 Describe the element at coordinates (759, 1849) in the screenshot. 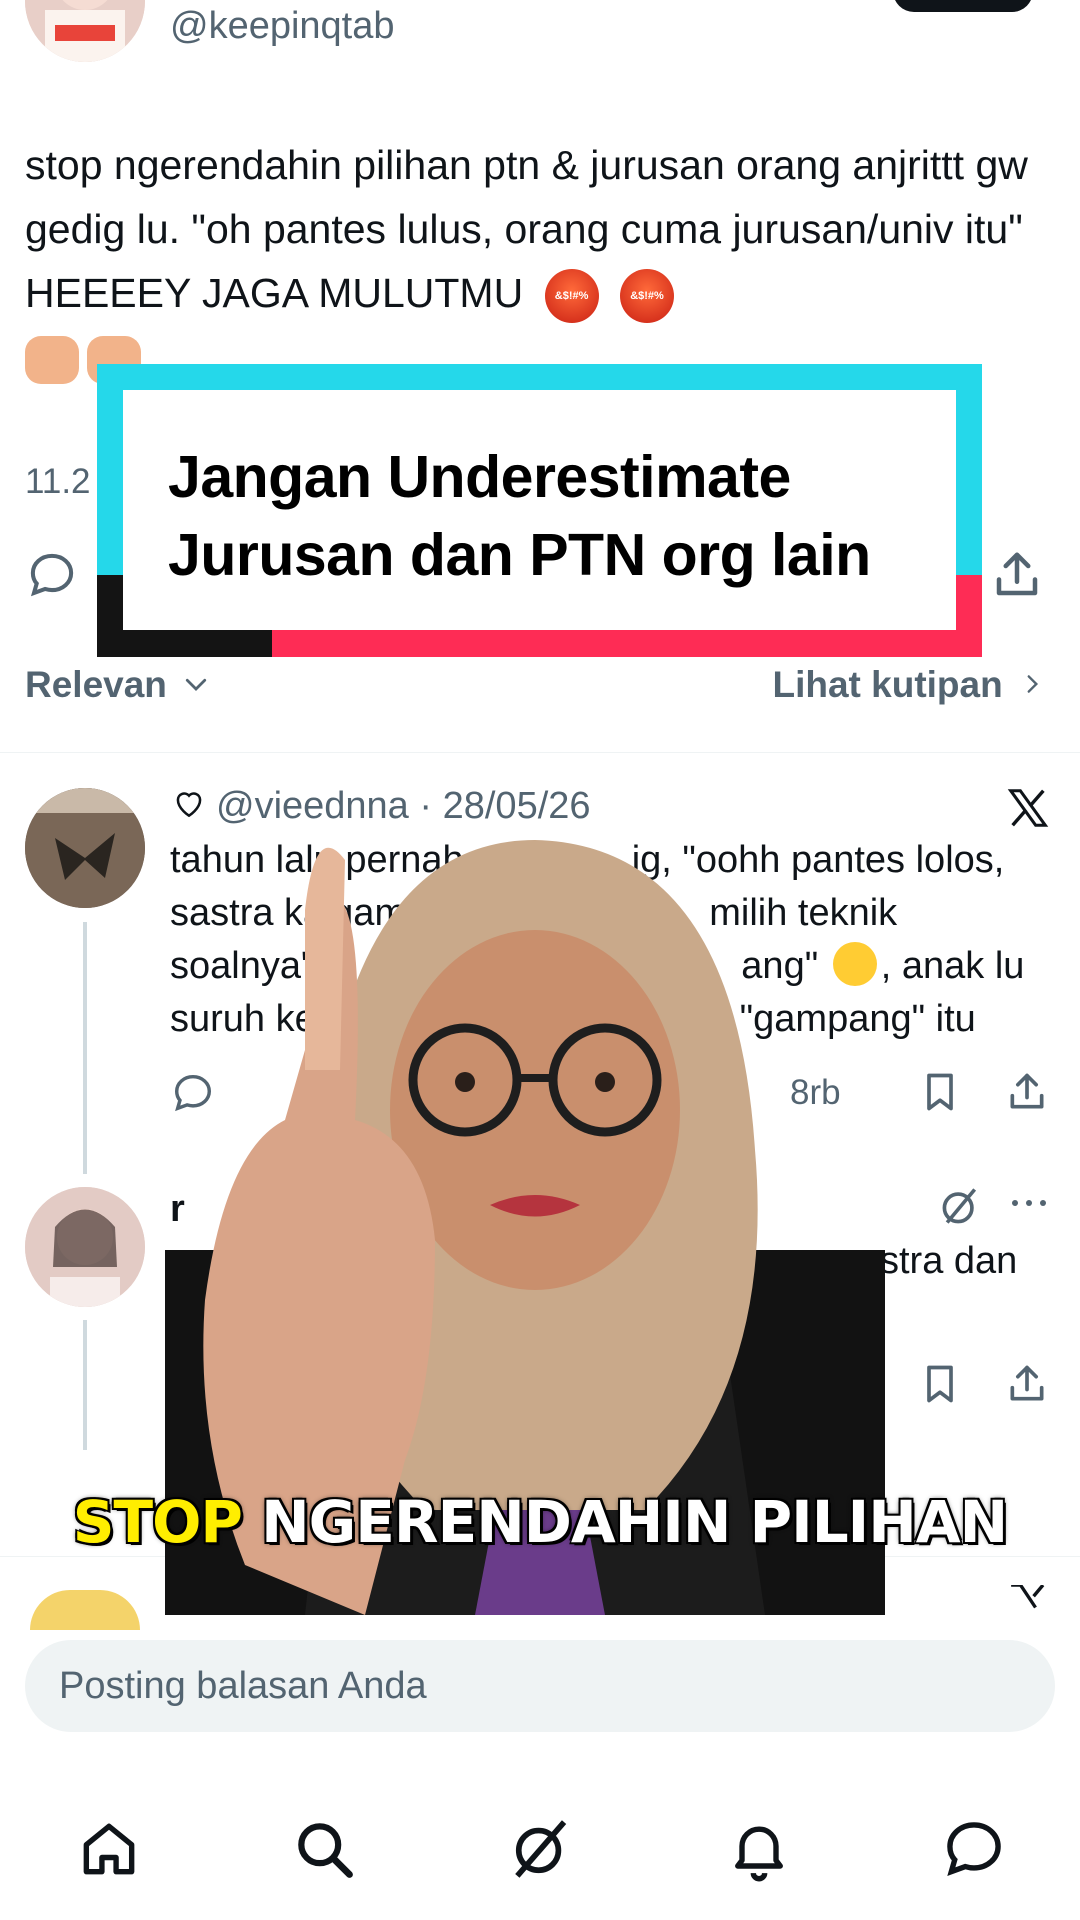

I see `notifications-icon` at that location.